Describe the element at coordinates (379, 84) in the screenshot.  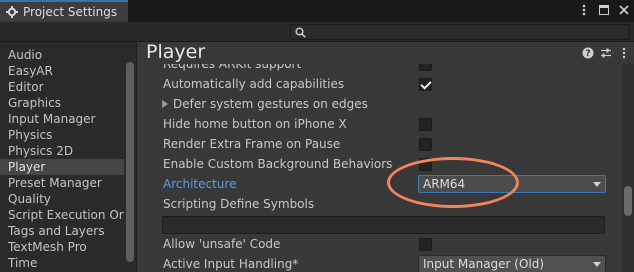
I see `auto-capabilities-row: Automatically add capabilities` at that location.